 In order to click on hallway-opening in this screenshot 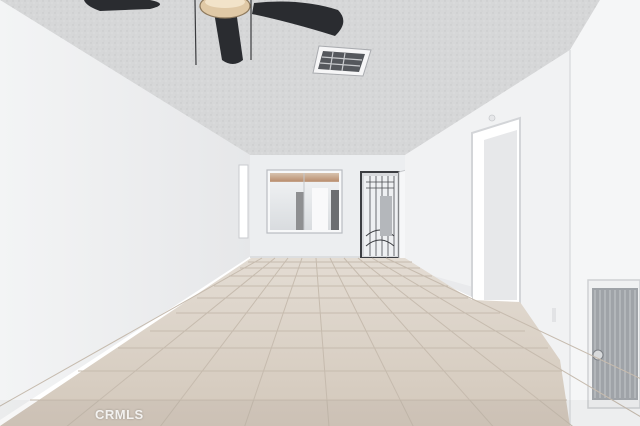, I will do `click(496, 224)`.